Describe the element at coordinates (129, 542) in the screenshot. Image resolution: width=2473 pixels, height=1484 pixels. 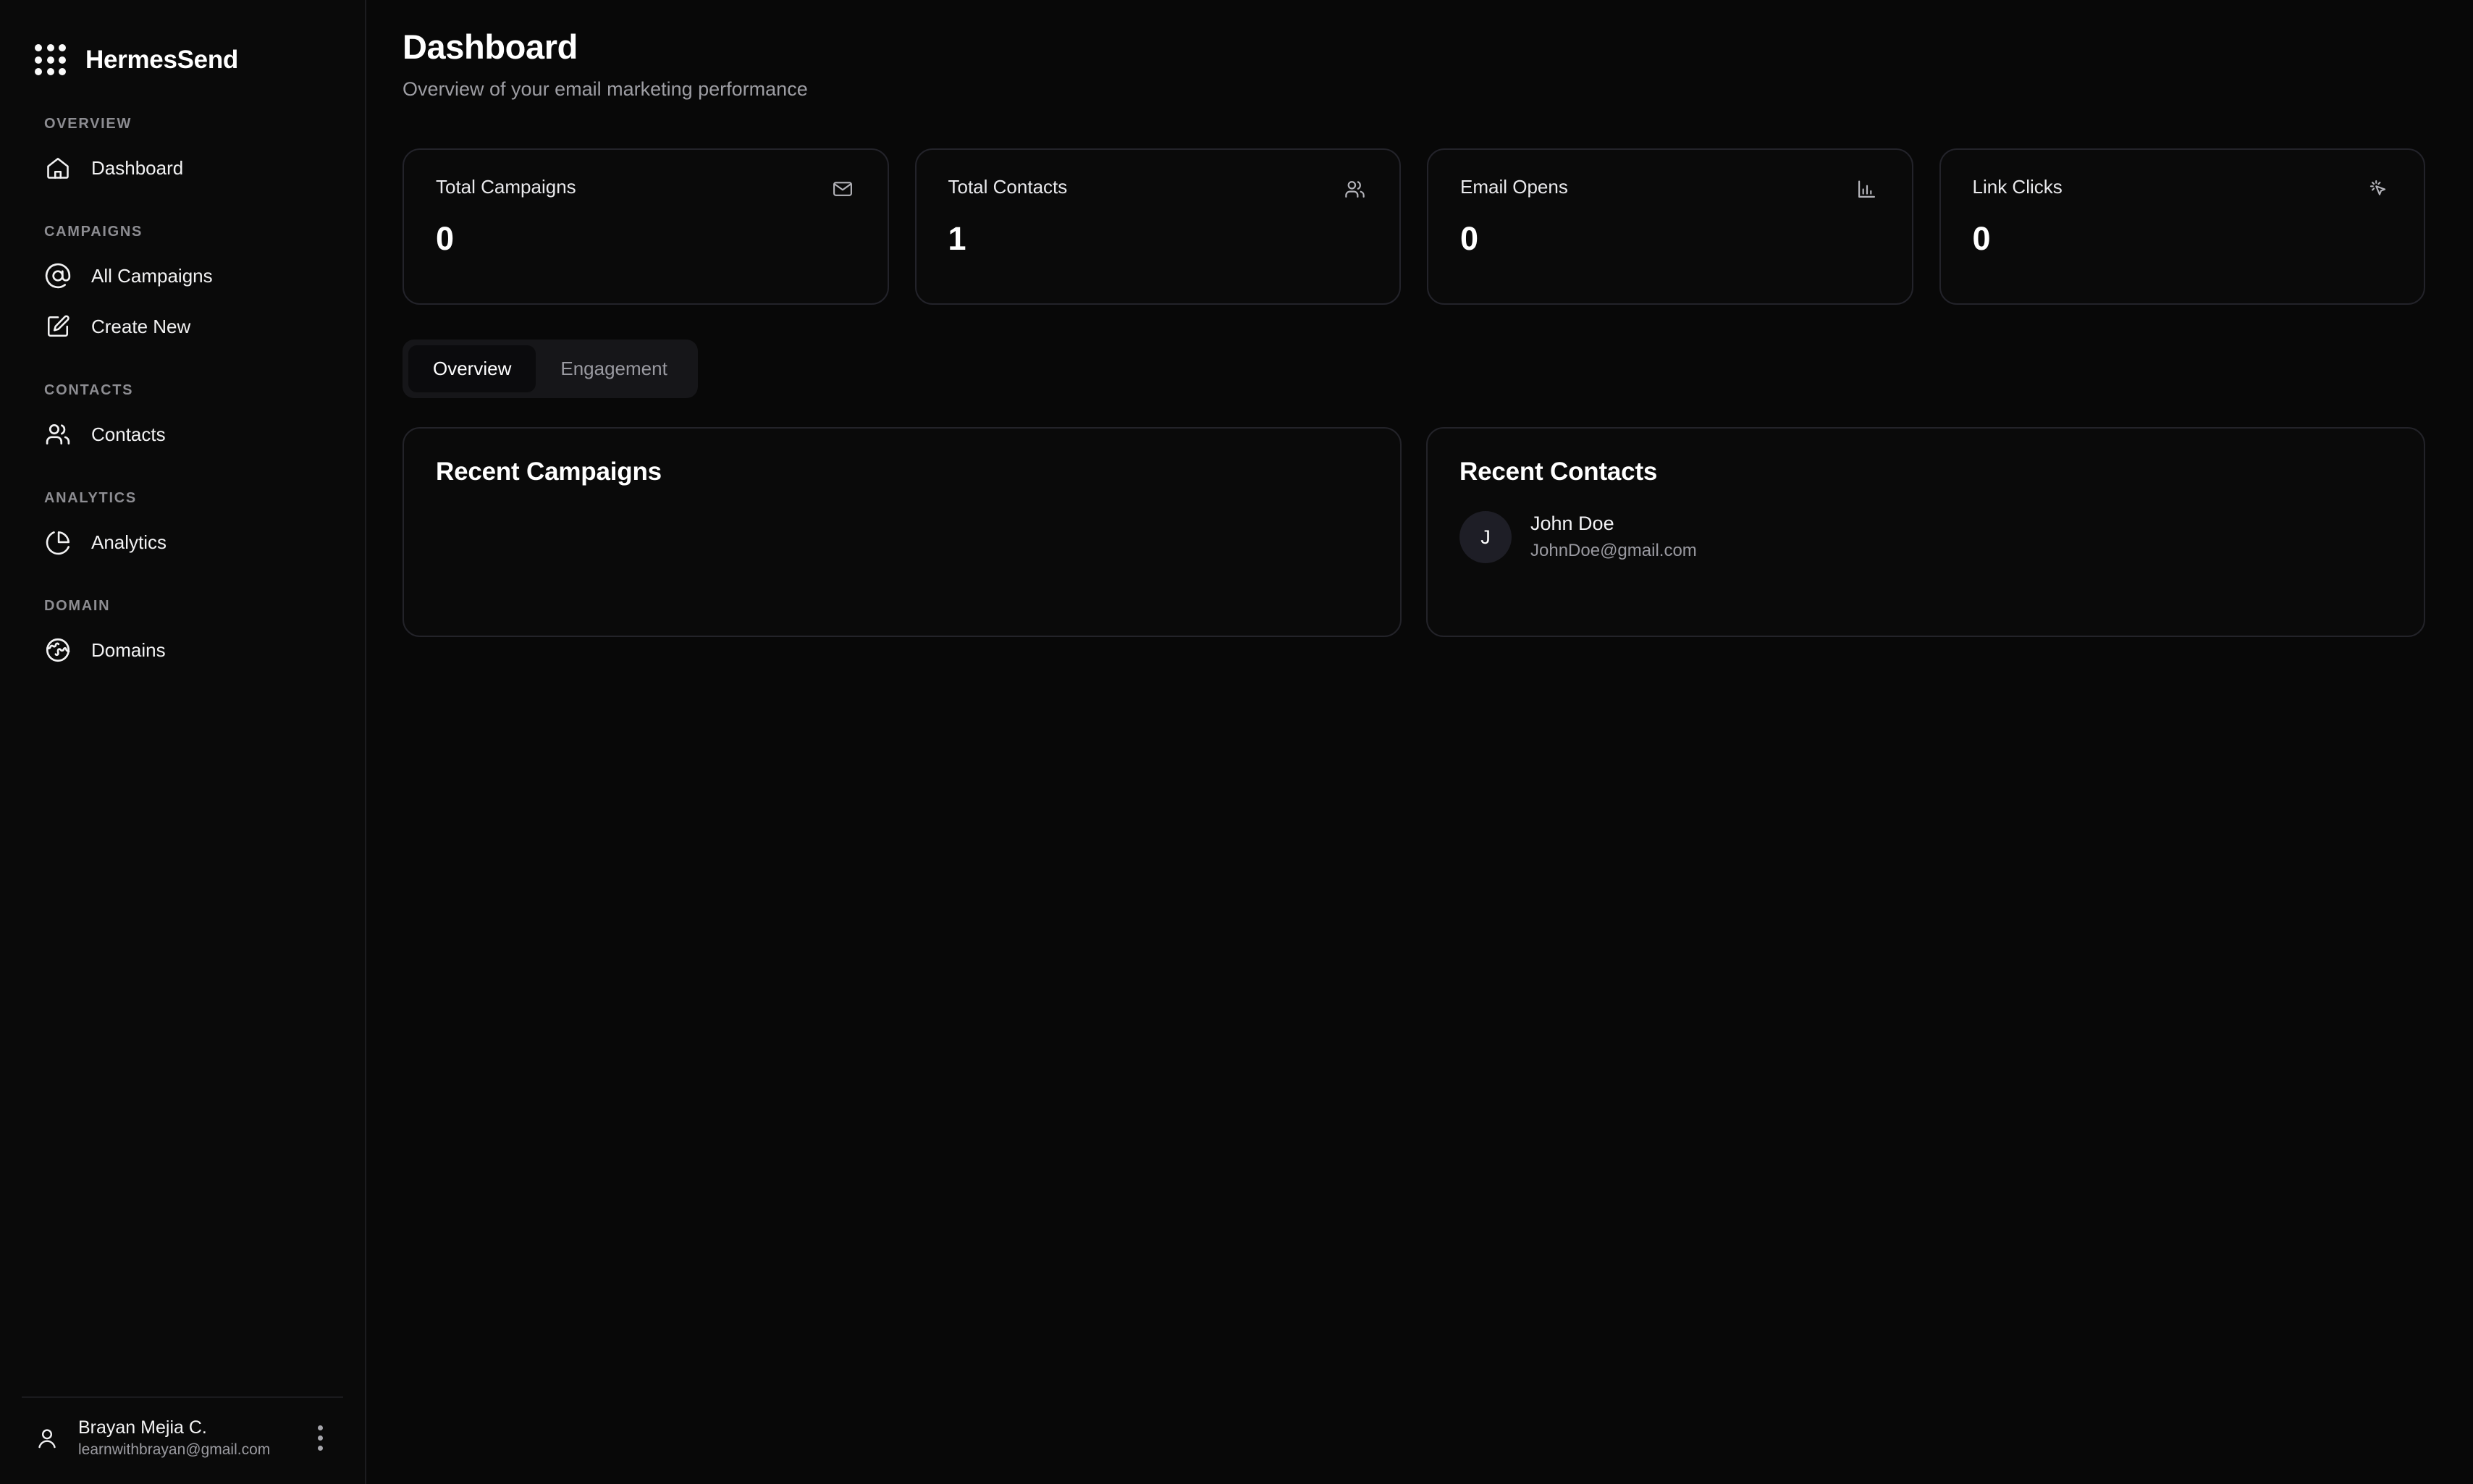
I see `sidebar-item-label: Analytics` at that location.